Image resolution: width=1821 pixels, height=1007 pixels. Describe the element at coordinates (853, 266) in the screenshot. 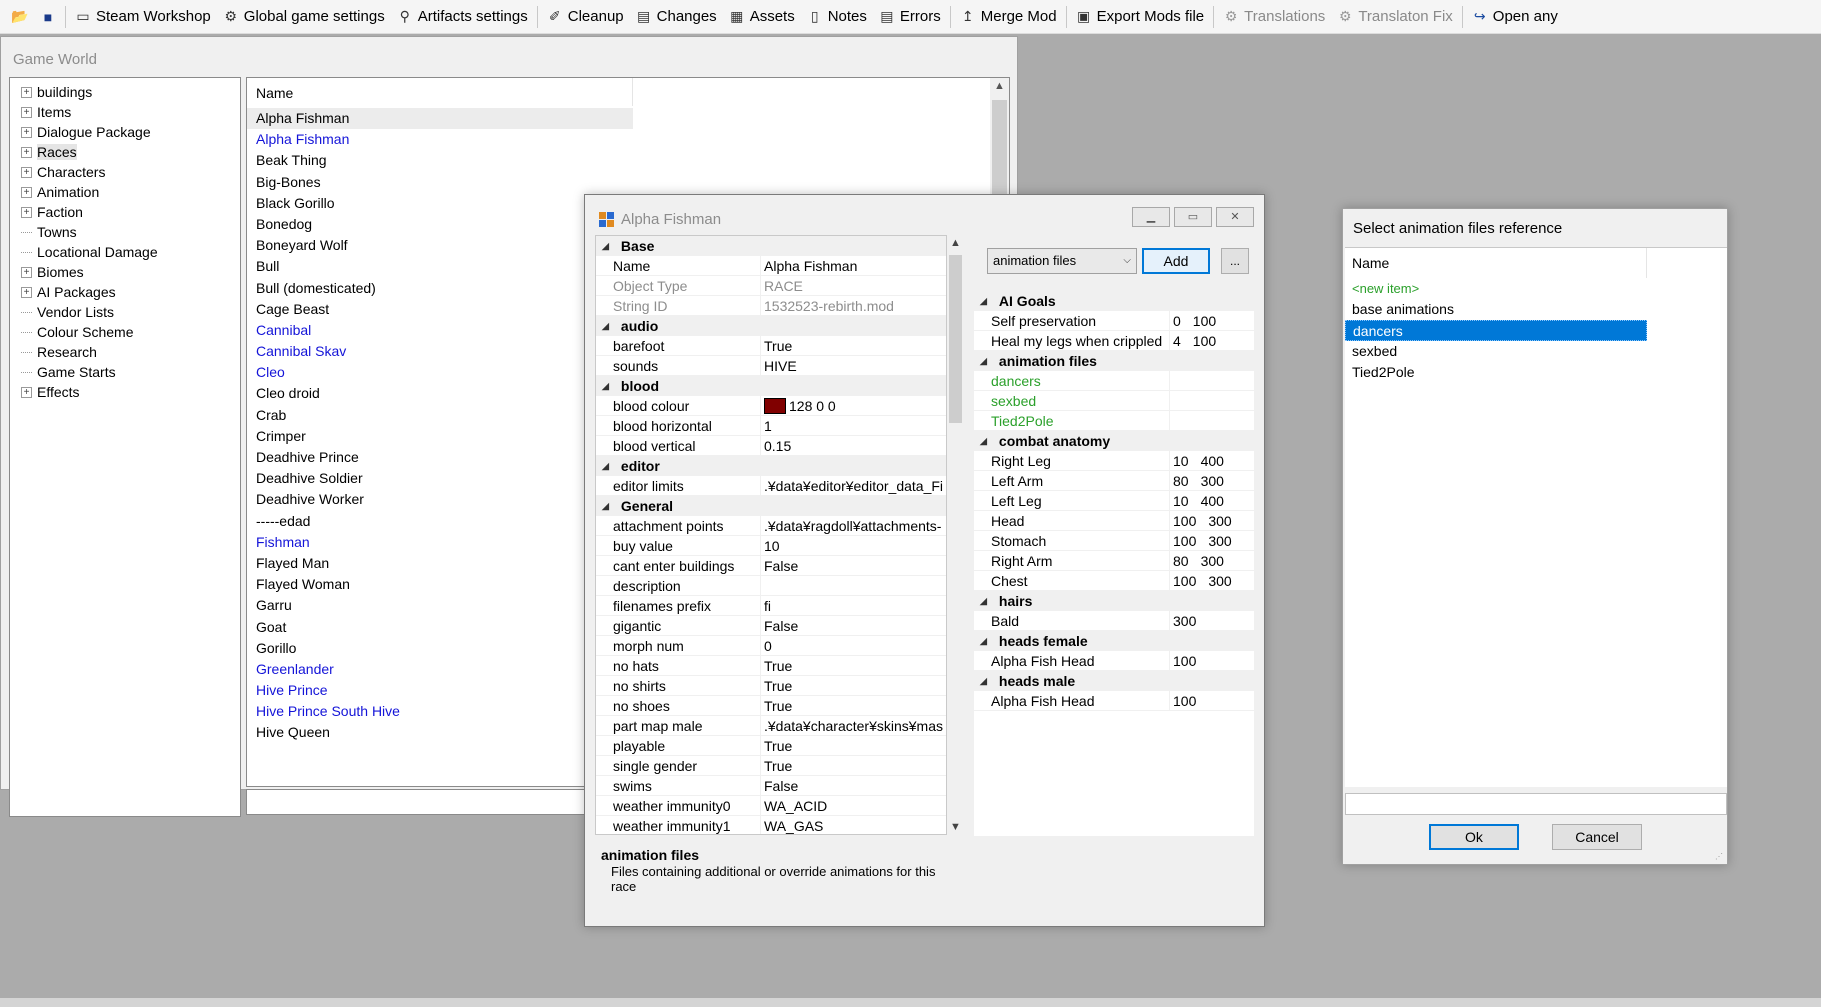

I see `property-value: Alpha Fishman` at that location.